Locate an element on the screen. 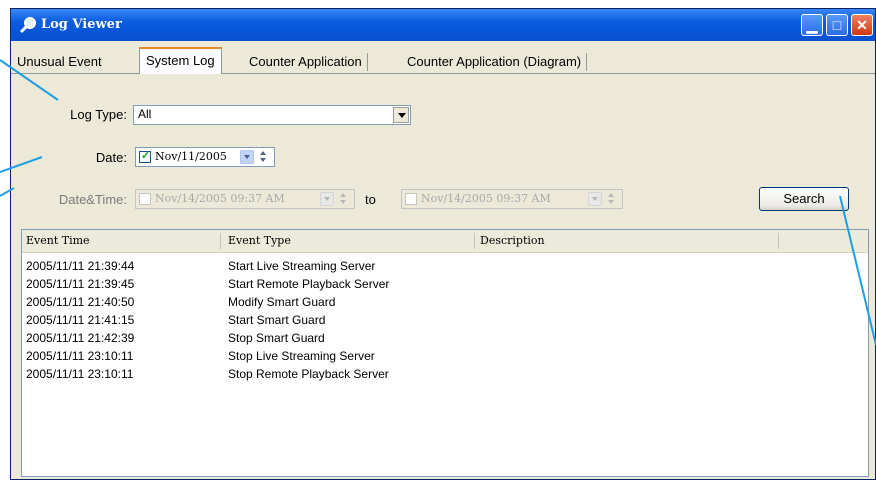 This screenshot has height=480, width=876. tab-label: Counter Application (Diagram) is located at coordinates (494, 61).